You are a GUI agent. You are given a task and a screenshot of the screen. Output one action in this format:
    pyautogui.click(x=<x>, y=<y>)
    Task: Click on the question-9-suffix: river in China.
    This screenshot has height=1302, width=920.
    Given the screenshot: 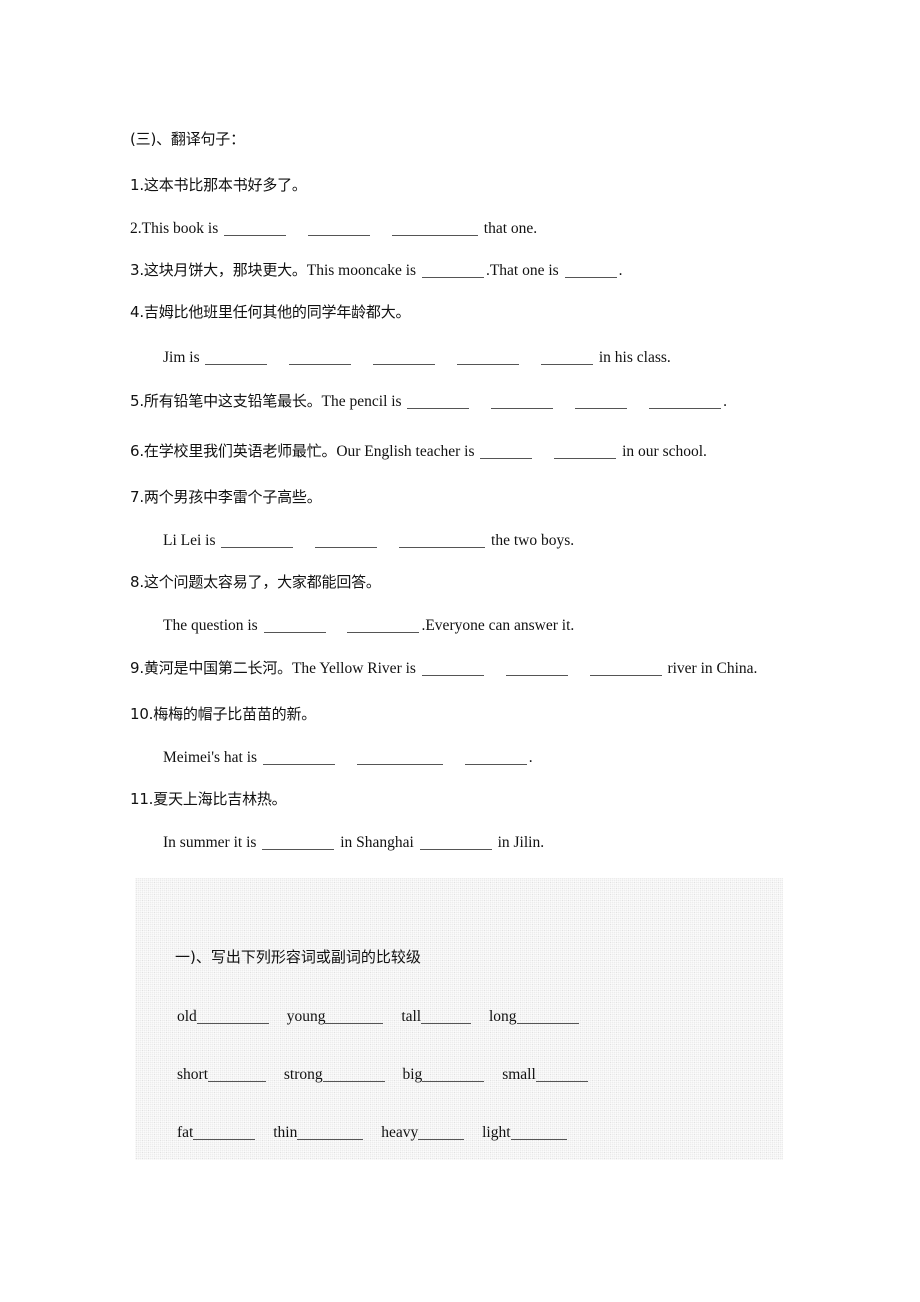 What is the action you would take?
    pyautogui.click(x=712, y=668)
    